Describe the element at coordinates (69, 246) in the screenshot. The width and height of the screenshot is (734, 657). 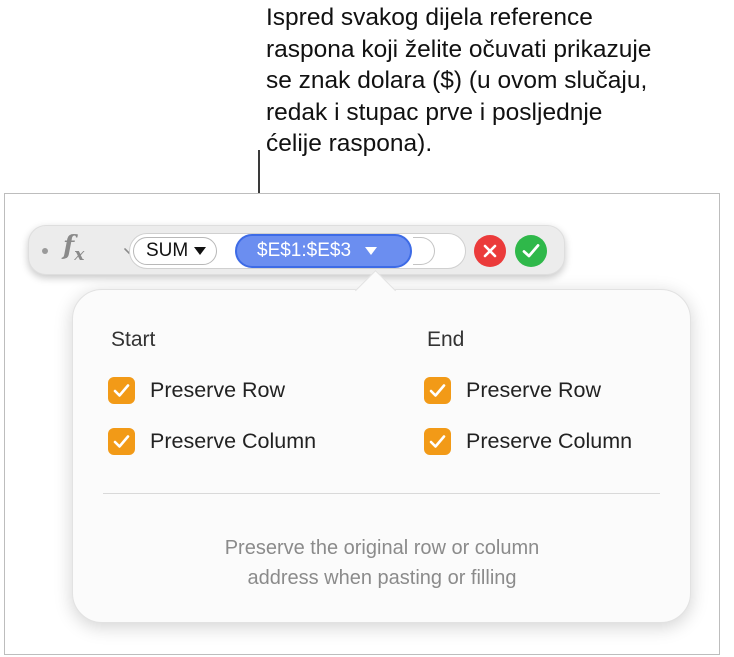
I see `fx-label: f` at that location.